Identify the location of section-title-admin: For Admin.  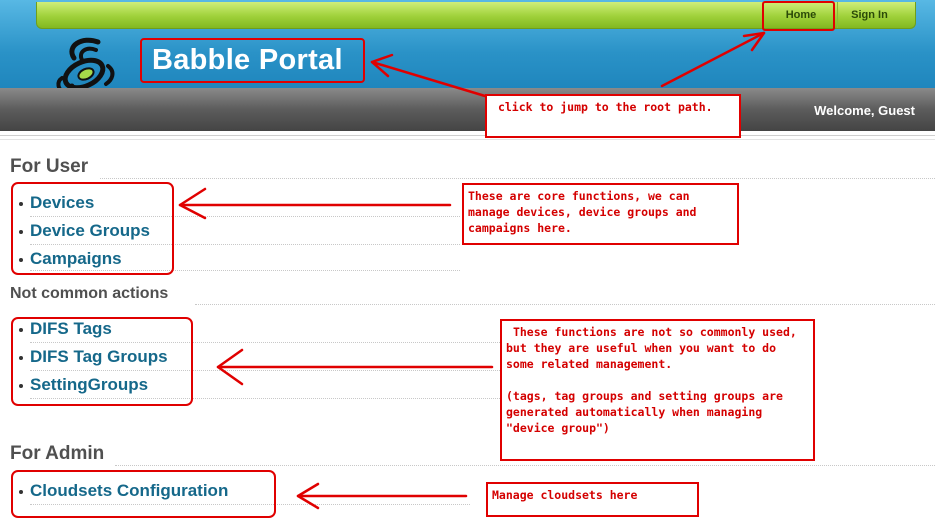
(57, 453).